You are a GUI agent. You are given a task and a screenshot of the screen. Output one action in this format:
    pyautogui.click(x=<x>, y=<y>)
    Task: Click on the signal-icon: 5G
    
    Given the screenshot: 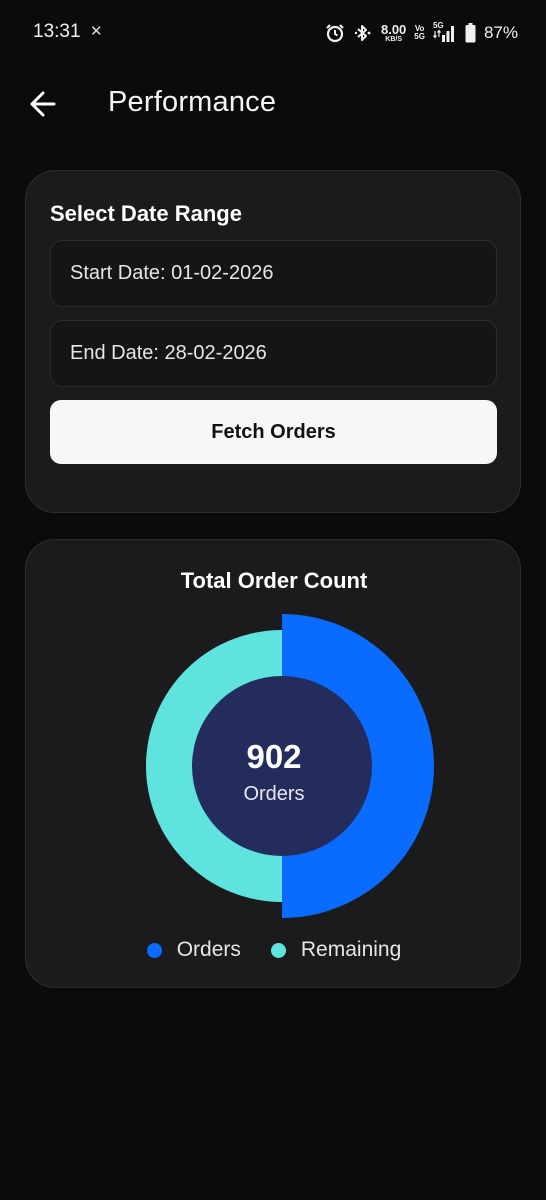 What is the action you would take?
    pyautogui.click(x=445, y=32)
    